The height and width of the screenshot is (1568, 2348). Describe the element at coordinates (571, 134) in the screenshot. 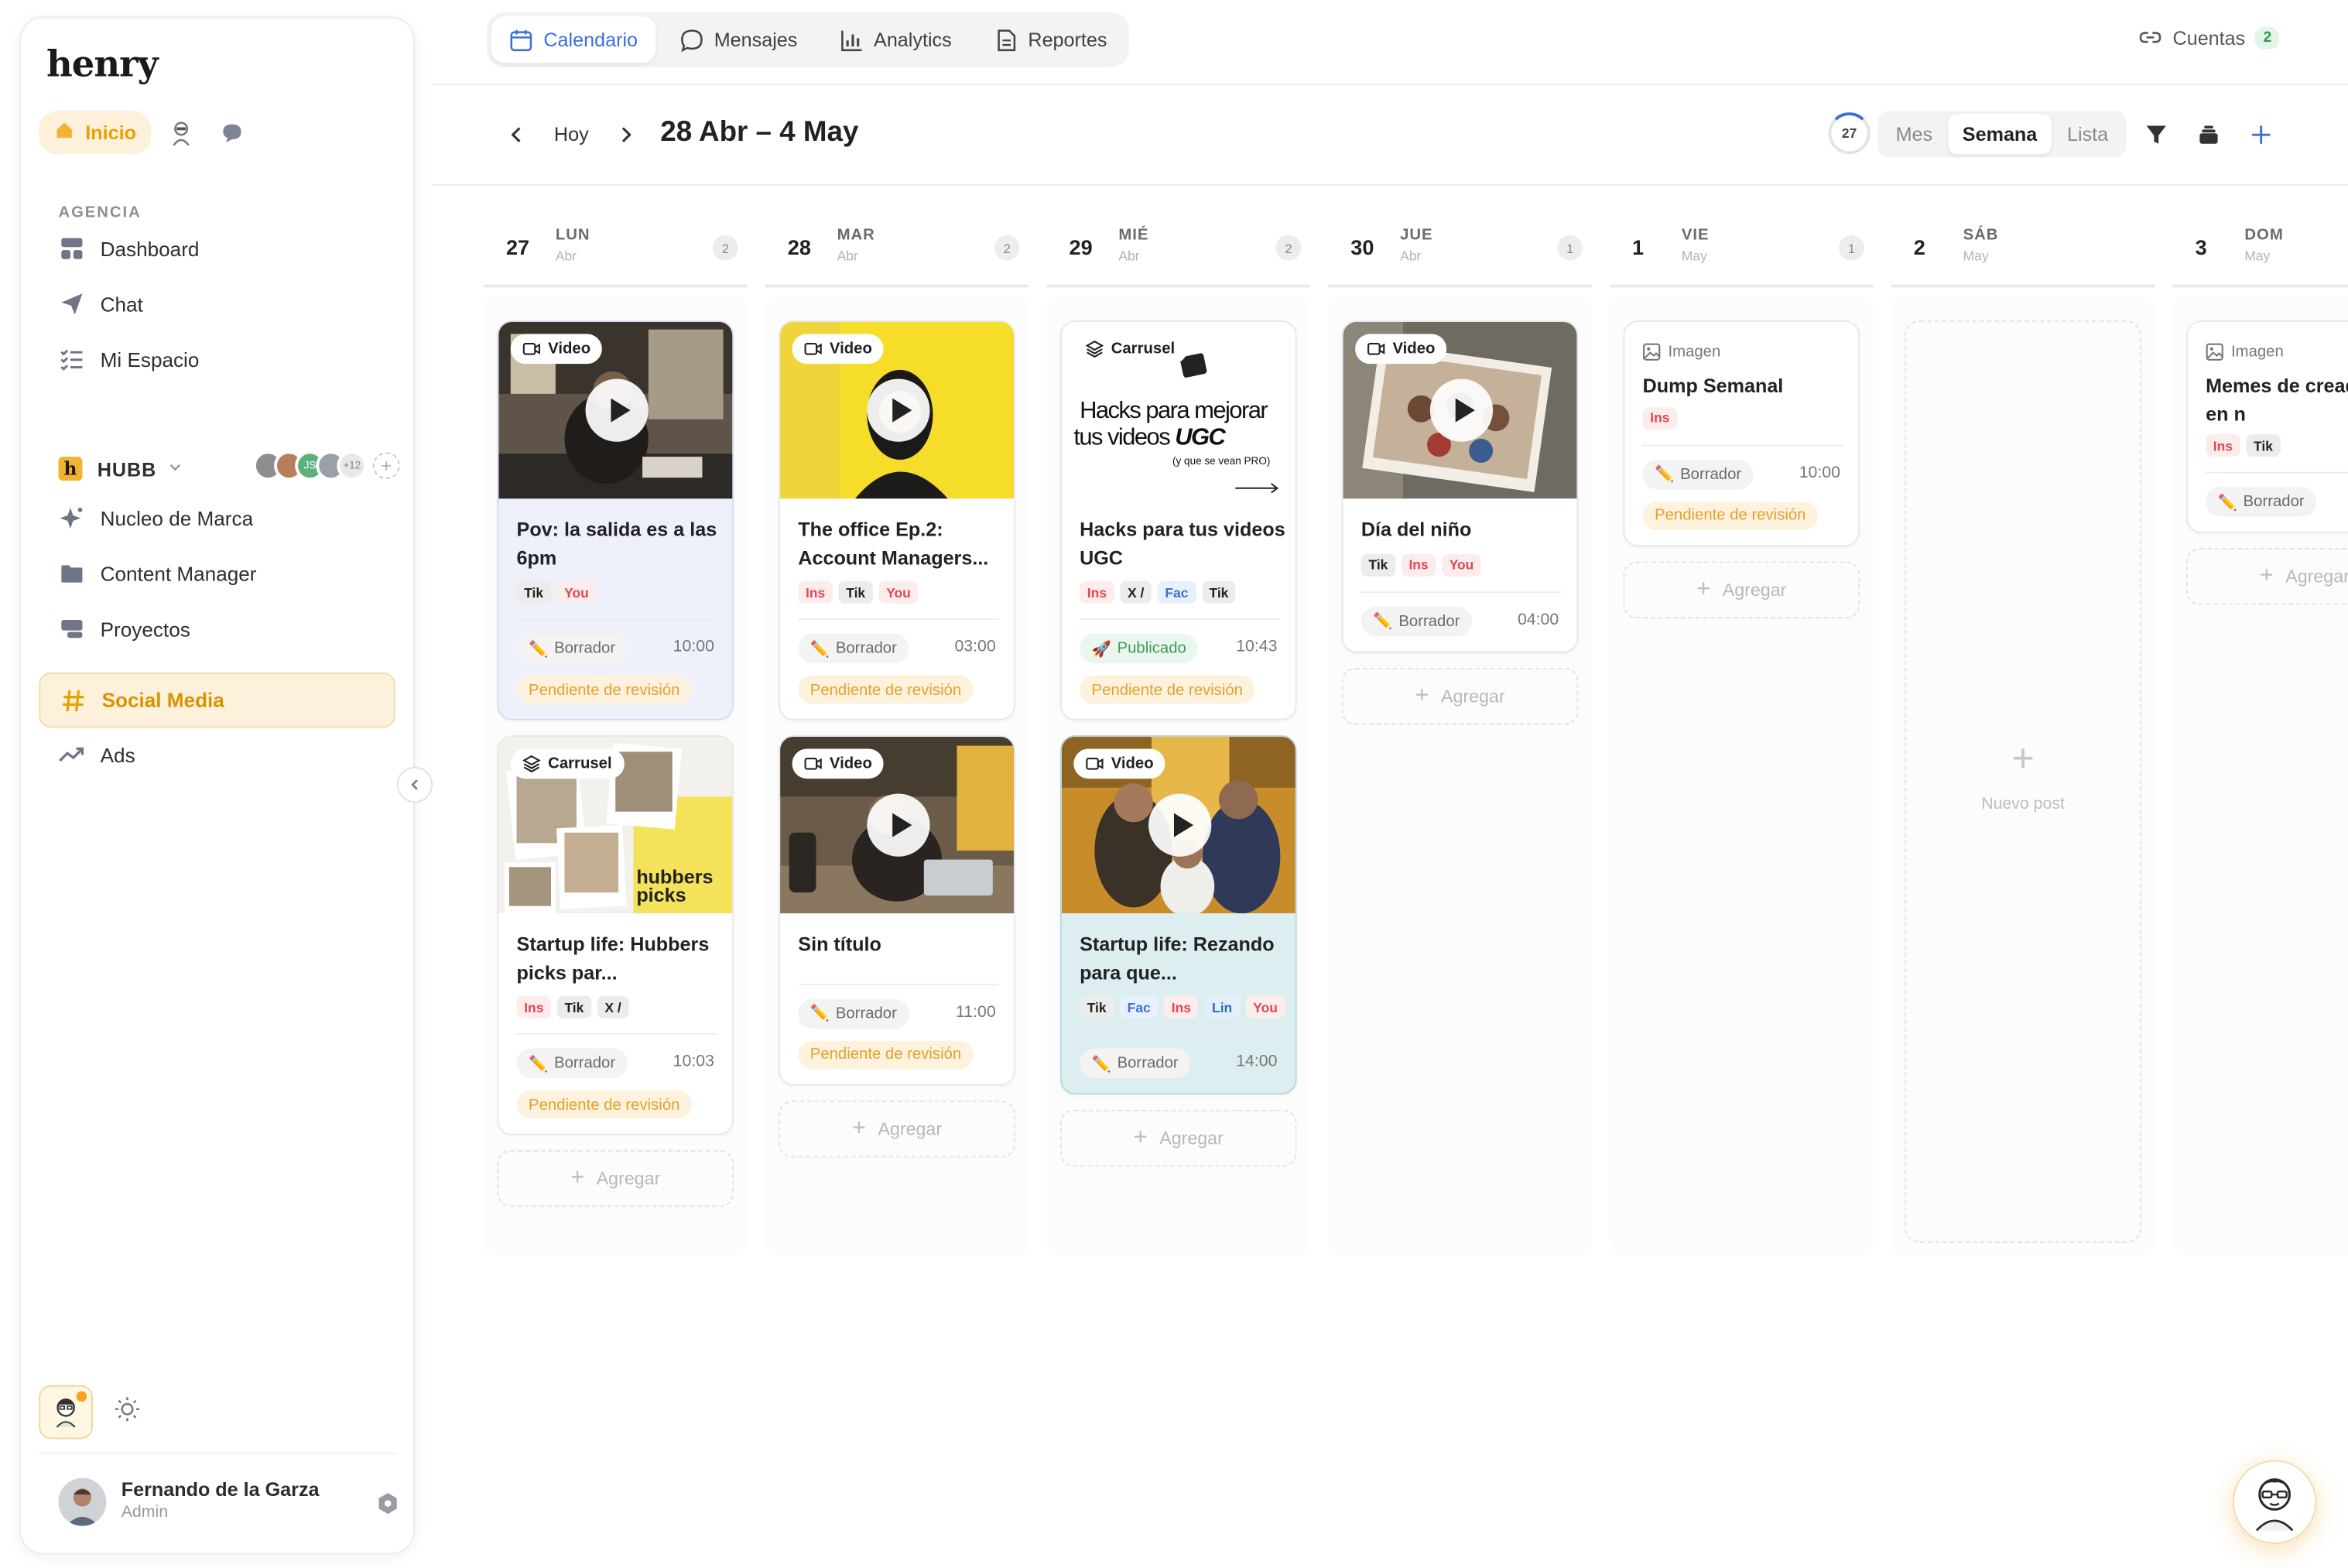

I see `today-button: Hoy` at that location.